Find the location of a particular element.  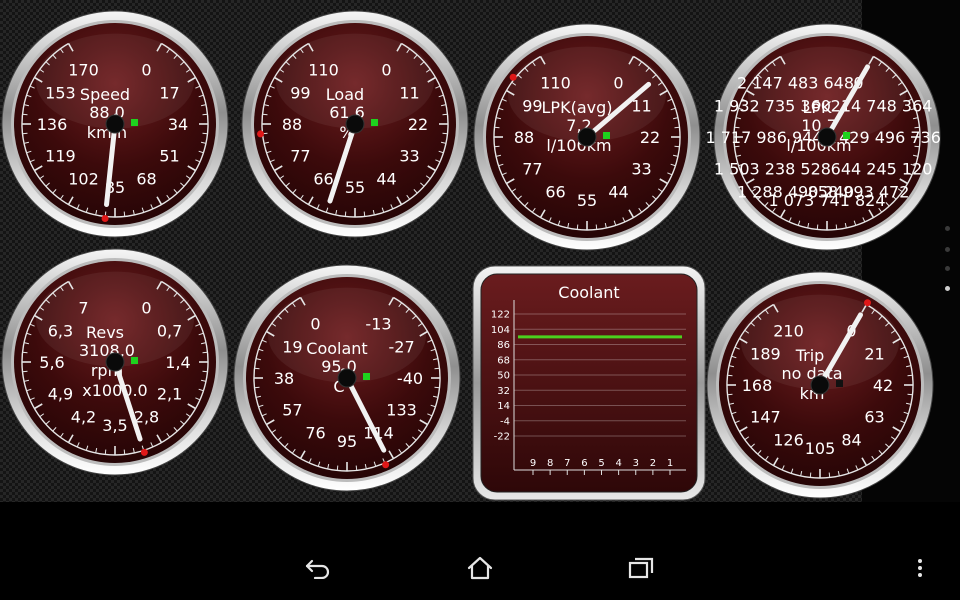

gauge-tick-label: 76 is located at coordinates (315, 433).